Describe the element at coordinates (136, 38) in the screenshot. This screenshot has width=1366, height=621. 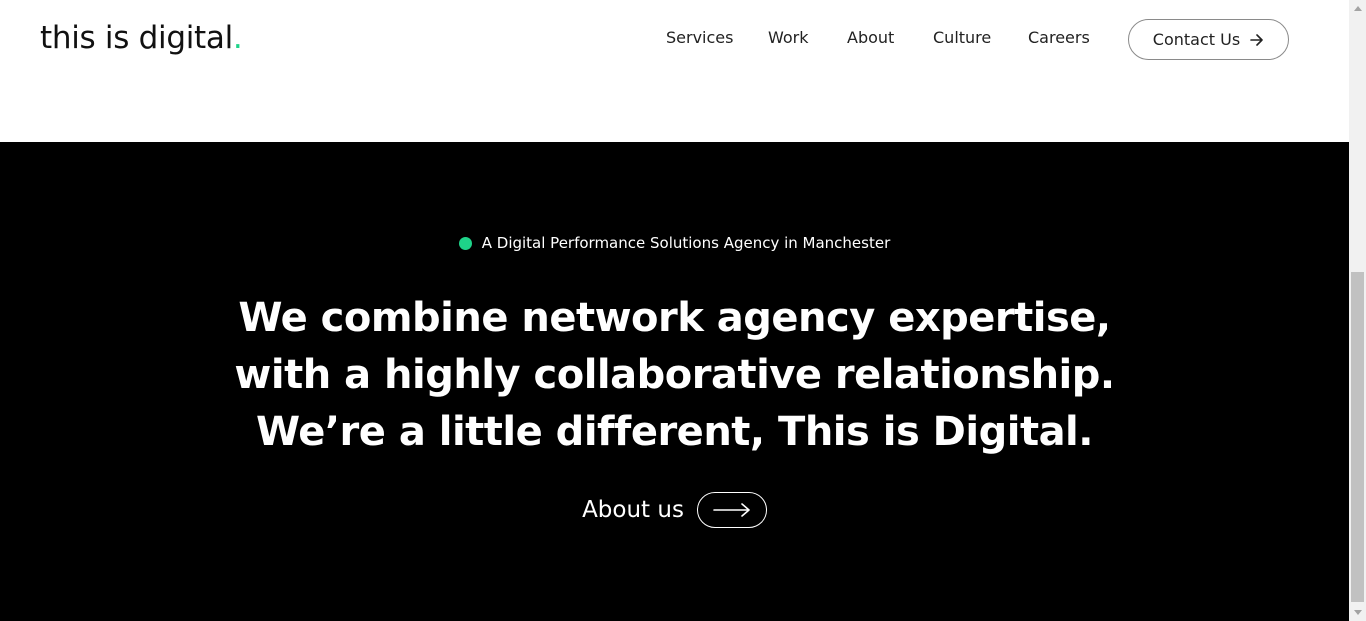
I see `logo-text: this is digital` at that location.